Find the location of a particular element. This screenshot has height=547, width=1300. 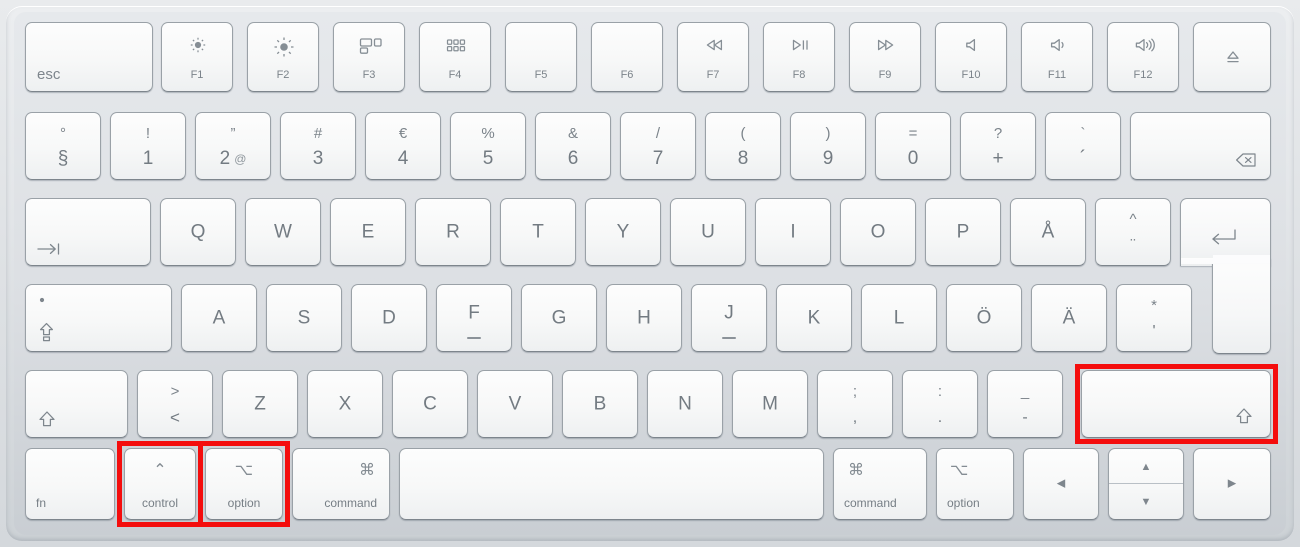

key-arrow-updown: ▲ ▼ is located at coordinates (1146, 484).